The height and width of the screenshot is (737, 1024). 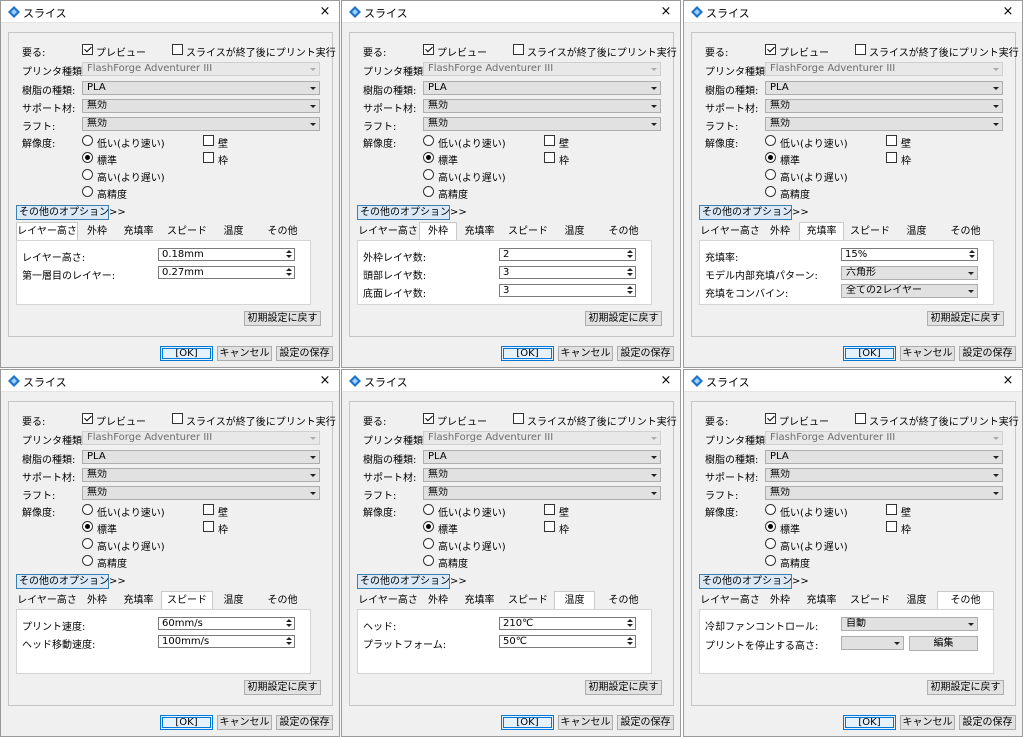 What do you see at coordinates (226, 254) in the screenshot?
I see `number-spinner: 0.18mm` at bounding box center [226, 254].